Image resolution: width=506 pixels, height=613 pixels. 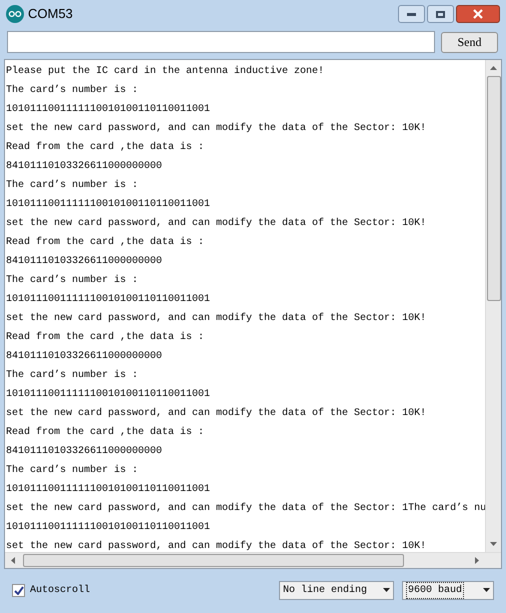 I want to click on vertical-scrollbar, so click(x=493, y=306).